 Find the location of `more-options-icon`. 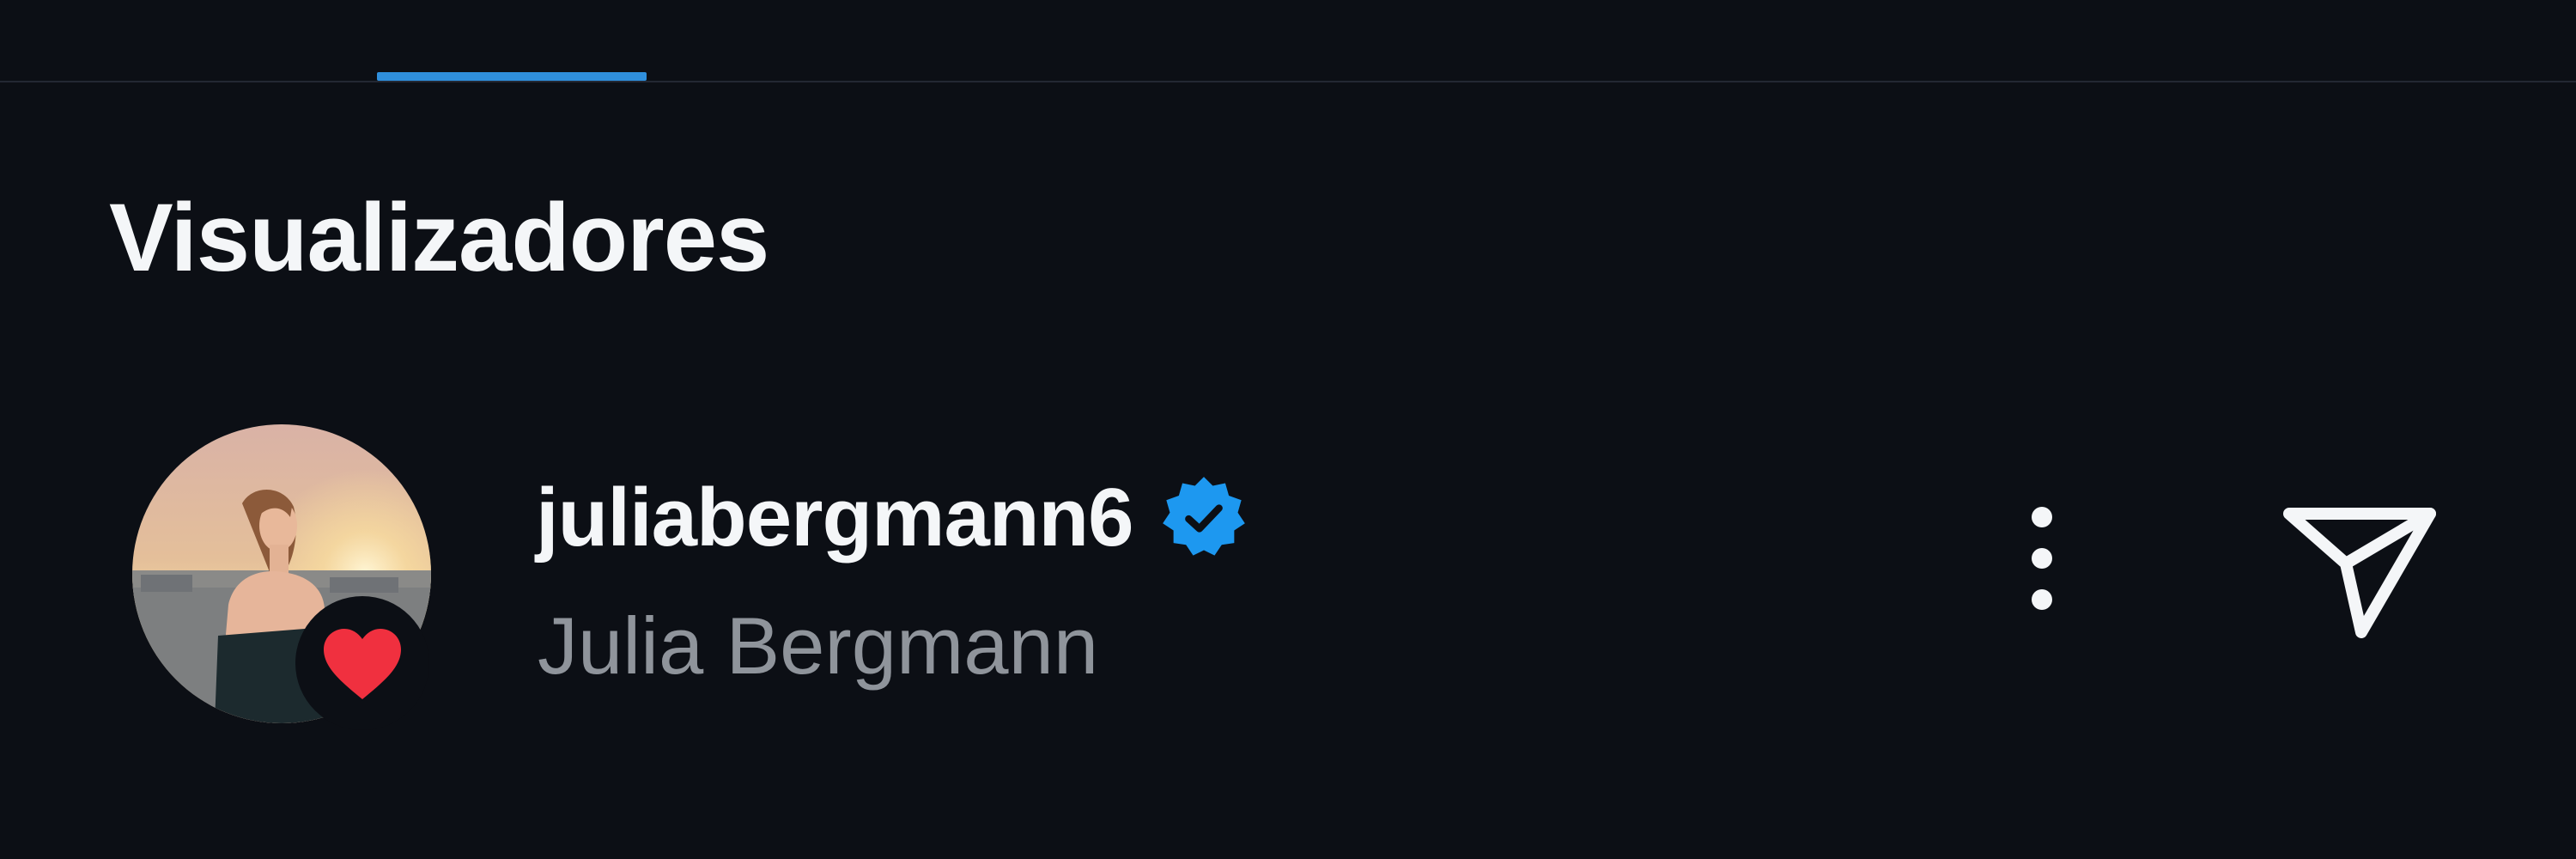

more-options-icon is located at coordinates (2042, 559).